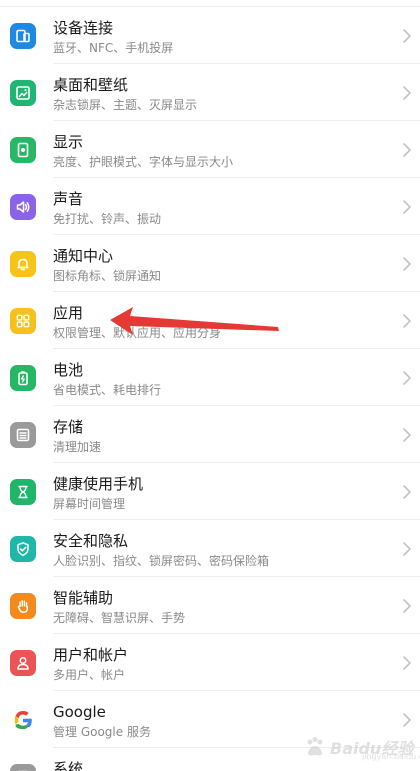  I want to click on hourglass-icon, so click(23, 492).